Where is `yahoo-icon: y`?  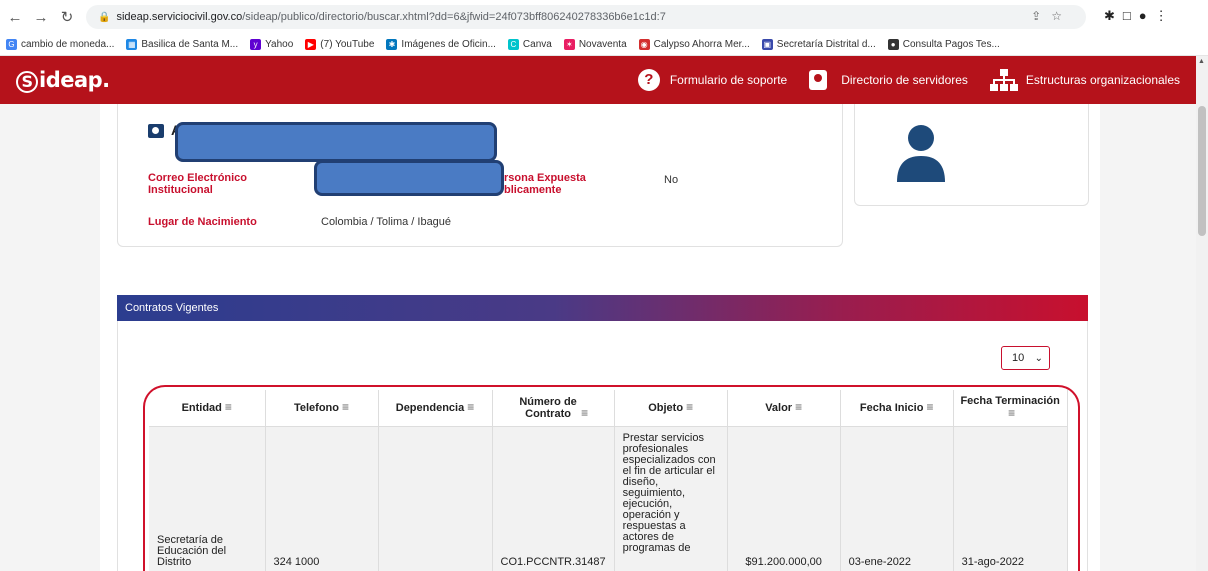 yahoo-icon: y is located at coordinates (256, 44).